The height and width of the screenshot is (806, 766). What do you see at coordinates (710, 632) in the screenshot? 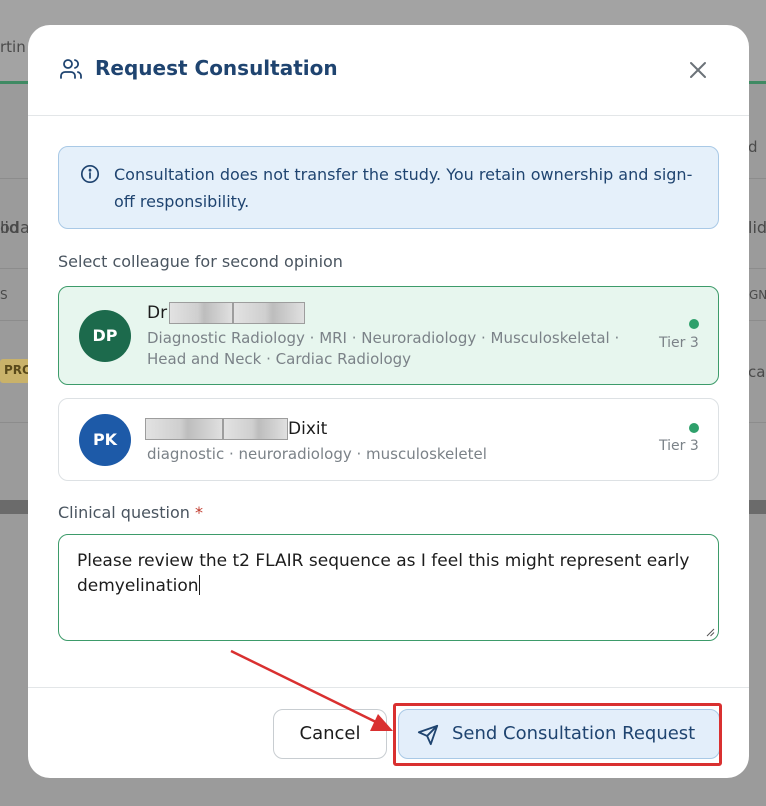
I see `resize-handle-icon` at bounding box center [710, 632].